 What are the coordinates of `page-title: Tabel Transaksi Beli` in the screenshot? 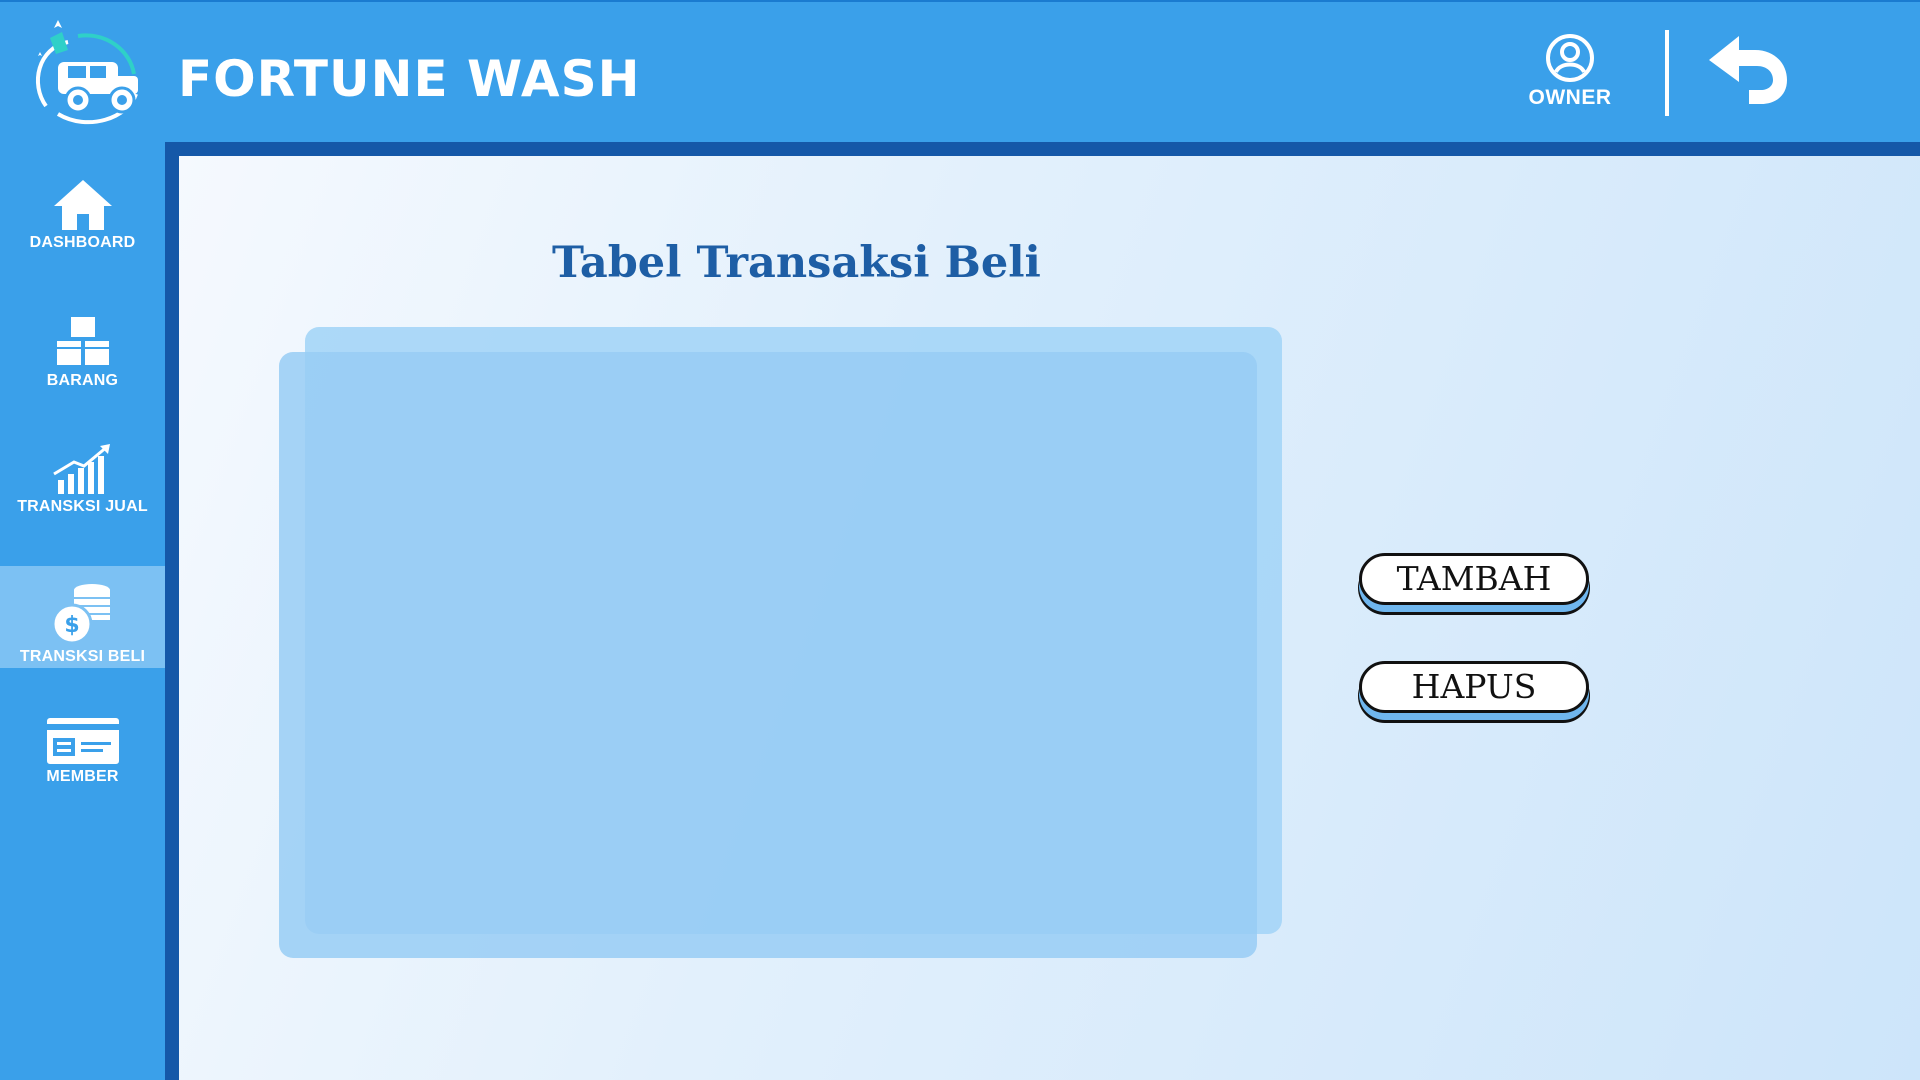 It's located at (796, 263).